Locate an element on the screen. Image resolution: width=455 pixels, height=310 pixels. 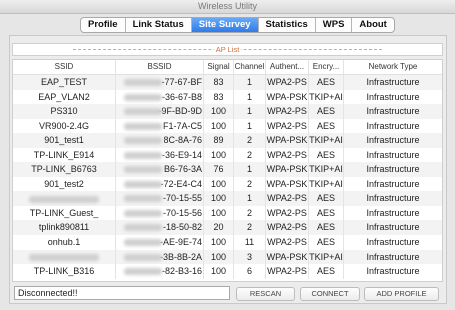
bssid-cell-text: 8C-8A-76 is located at coordinates (182, 140).